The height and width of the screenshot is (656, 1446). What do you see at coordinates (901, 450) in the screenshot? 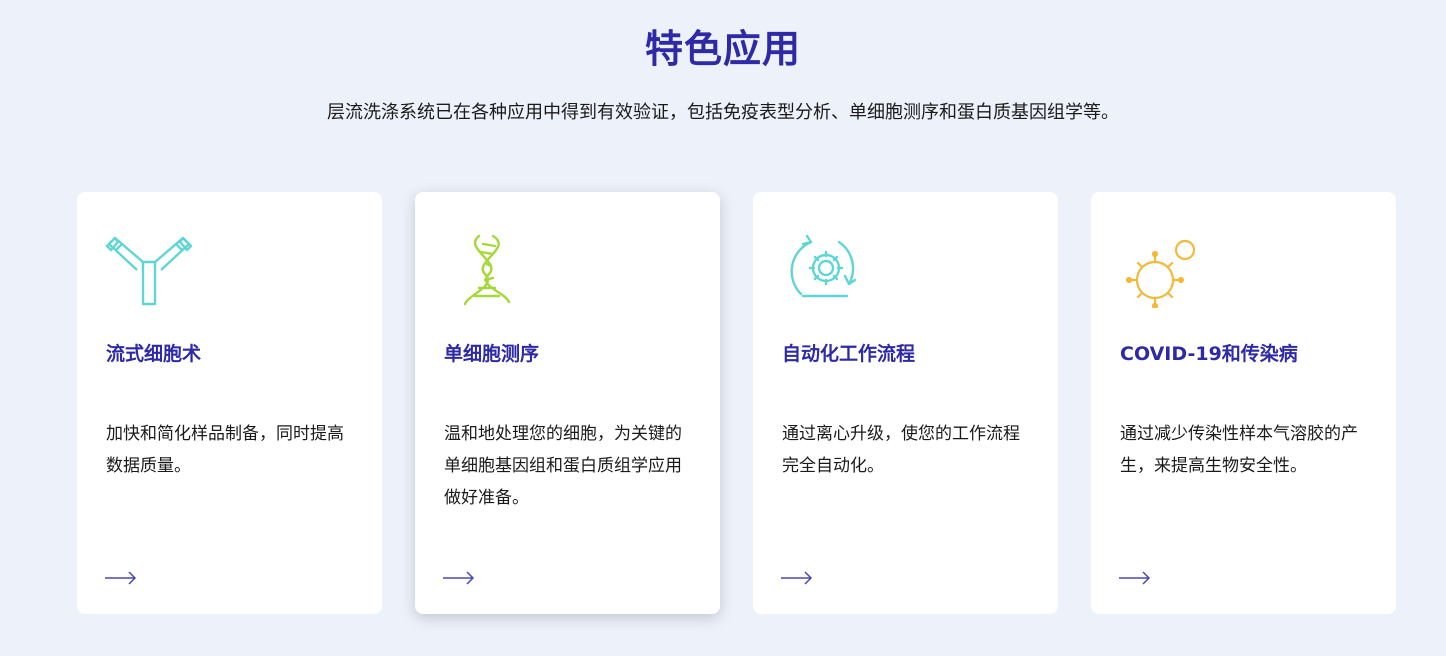
I see `card-description: 通过离心升级，使您的工作流程完全自动化。` at bounding box center [901, 450].